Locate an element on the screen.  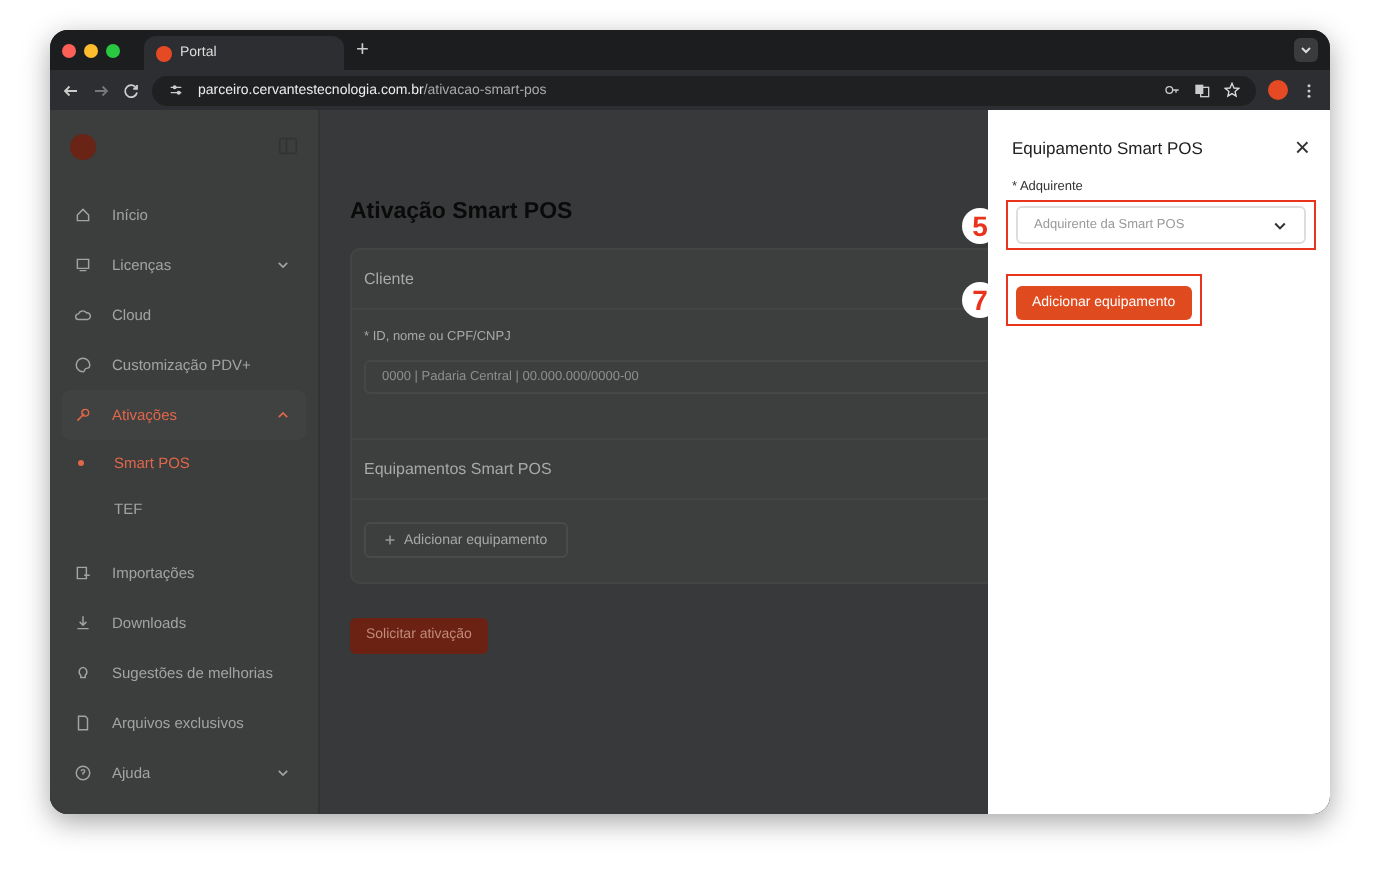
download-icon is located at coordinates (83, 623).